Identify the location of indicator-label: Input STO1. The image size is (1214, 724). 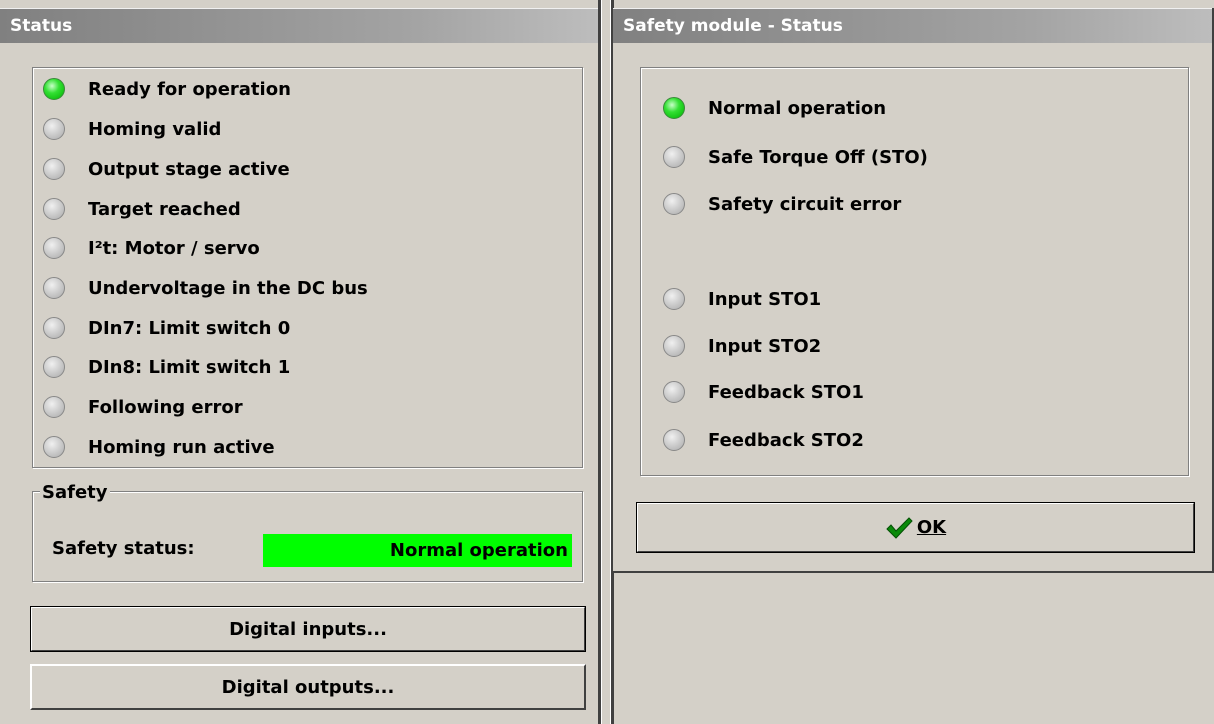
(765, 299).